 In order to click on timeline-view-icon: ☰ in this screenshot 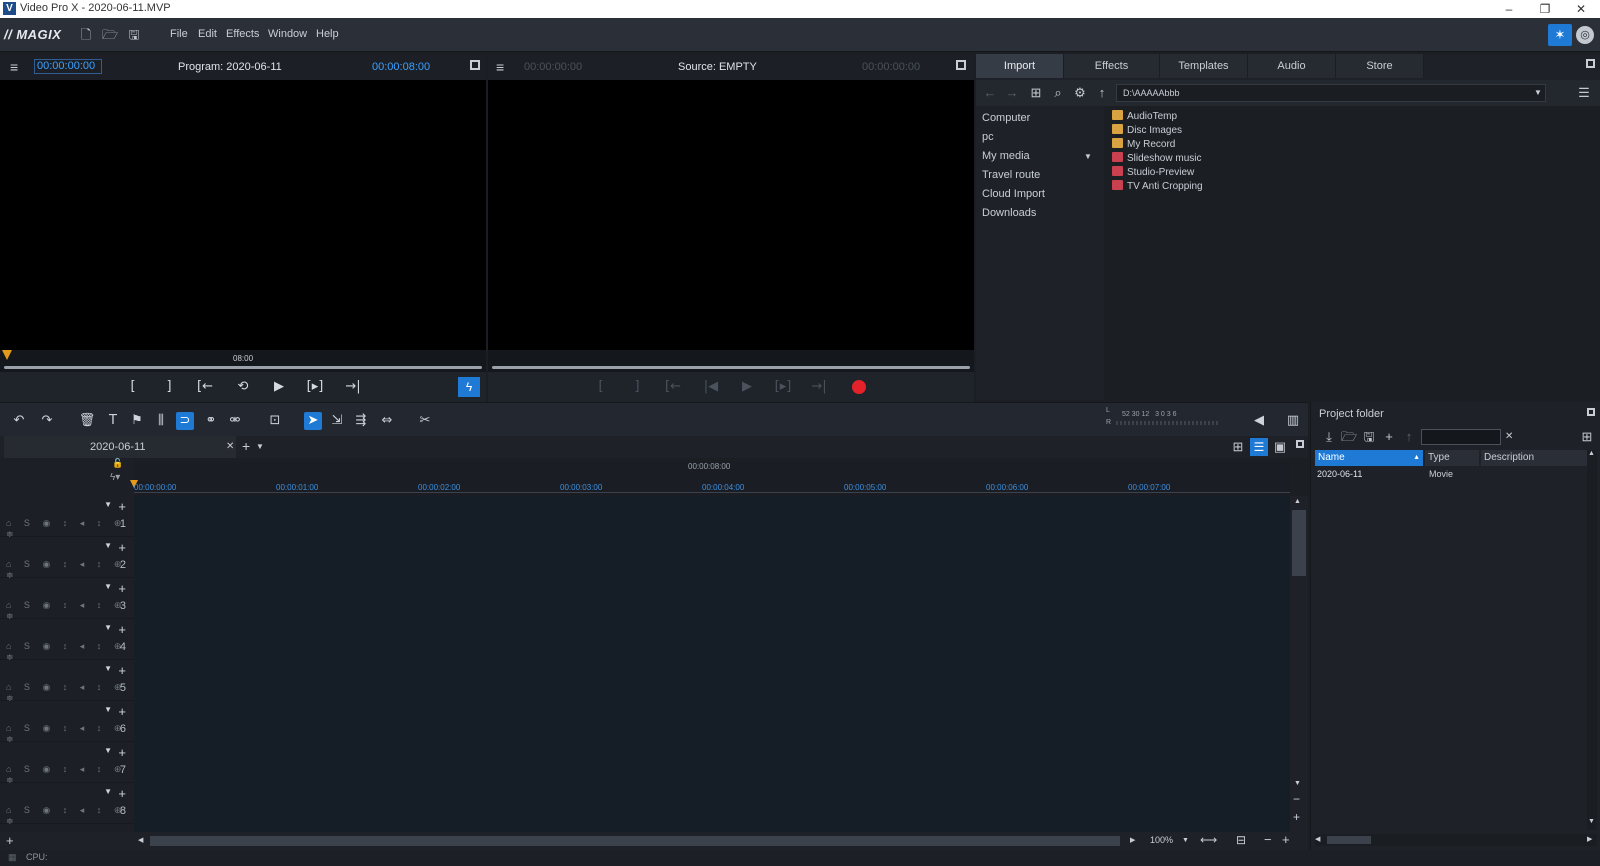, I will do `click(1259, 447)`.